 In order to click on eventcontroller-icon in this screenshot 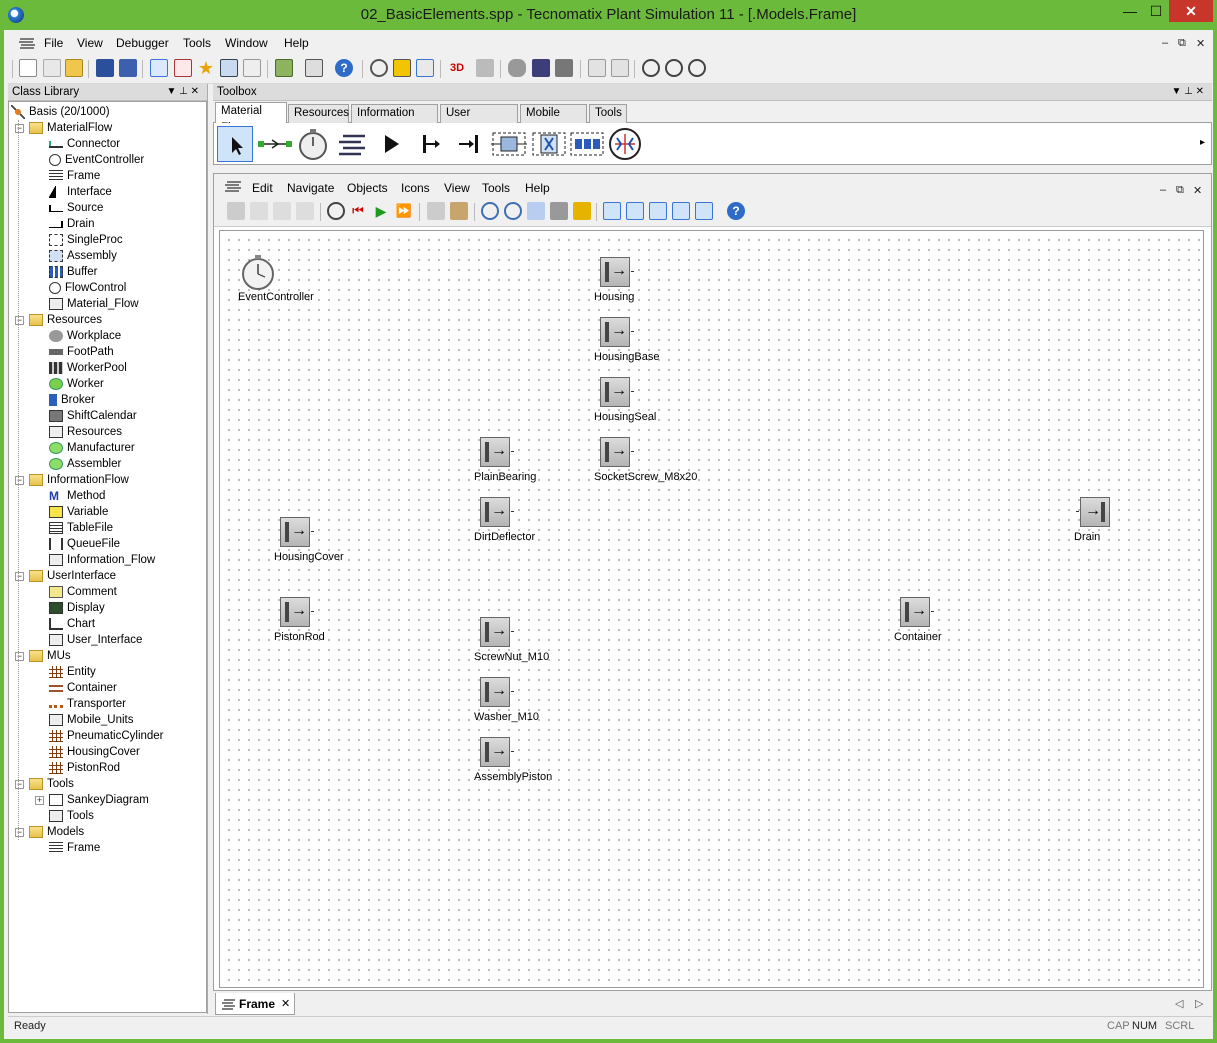, I will do `click(379, 68)`.